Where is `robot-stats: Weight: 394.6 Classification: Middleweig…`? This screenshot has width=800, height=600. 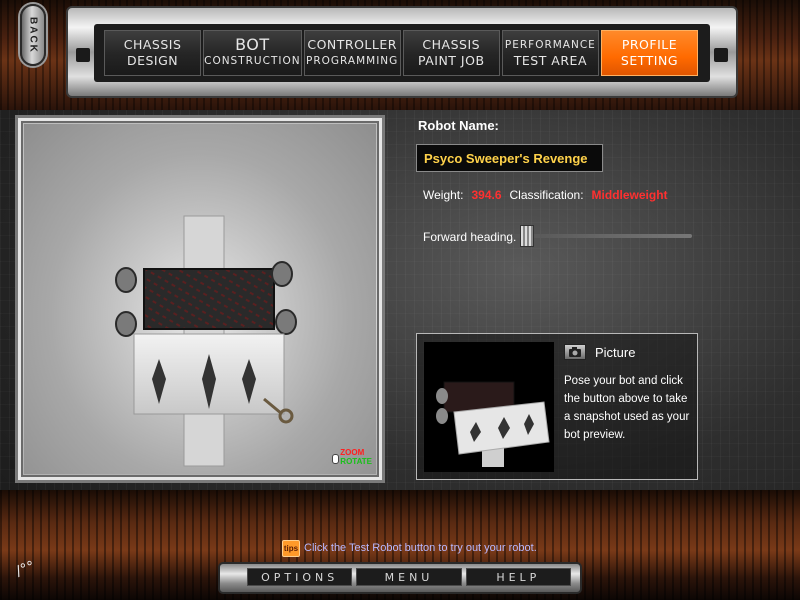 robot-stats: Weight: 394.6 Classification: Middleweig… is located at coordinates (545, 195).